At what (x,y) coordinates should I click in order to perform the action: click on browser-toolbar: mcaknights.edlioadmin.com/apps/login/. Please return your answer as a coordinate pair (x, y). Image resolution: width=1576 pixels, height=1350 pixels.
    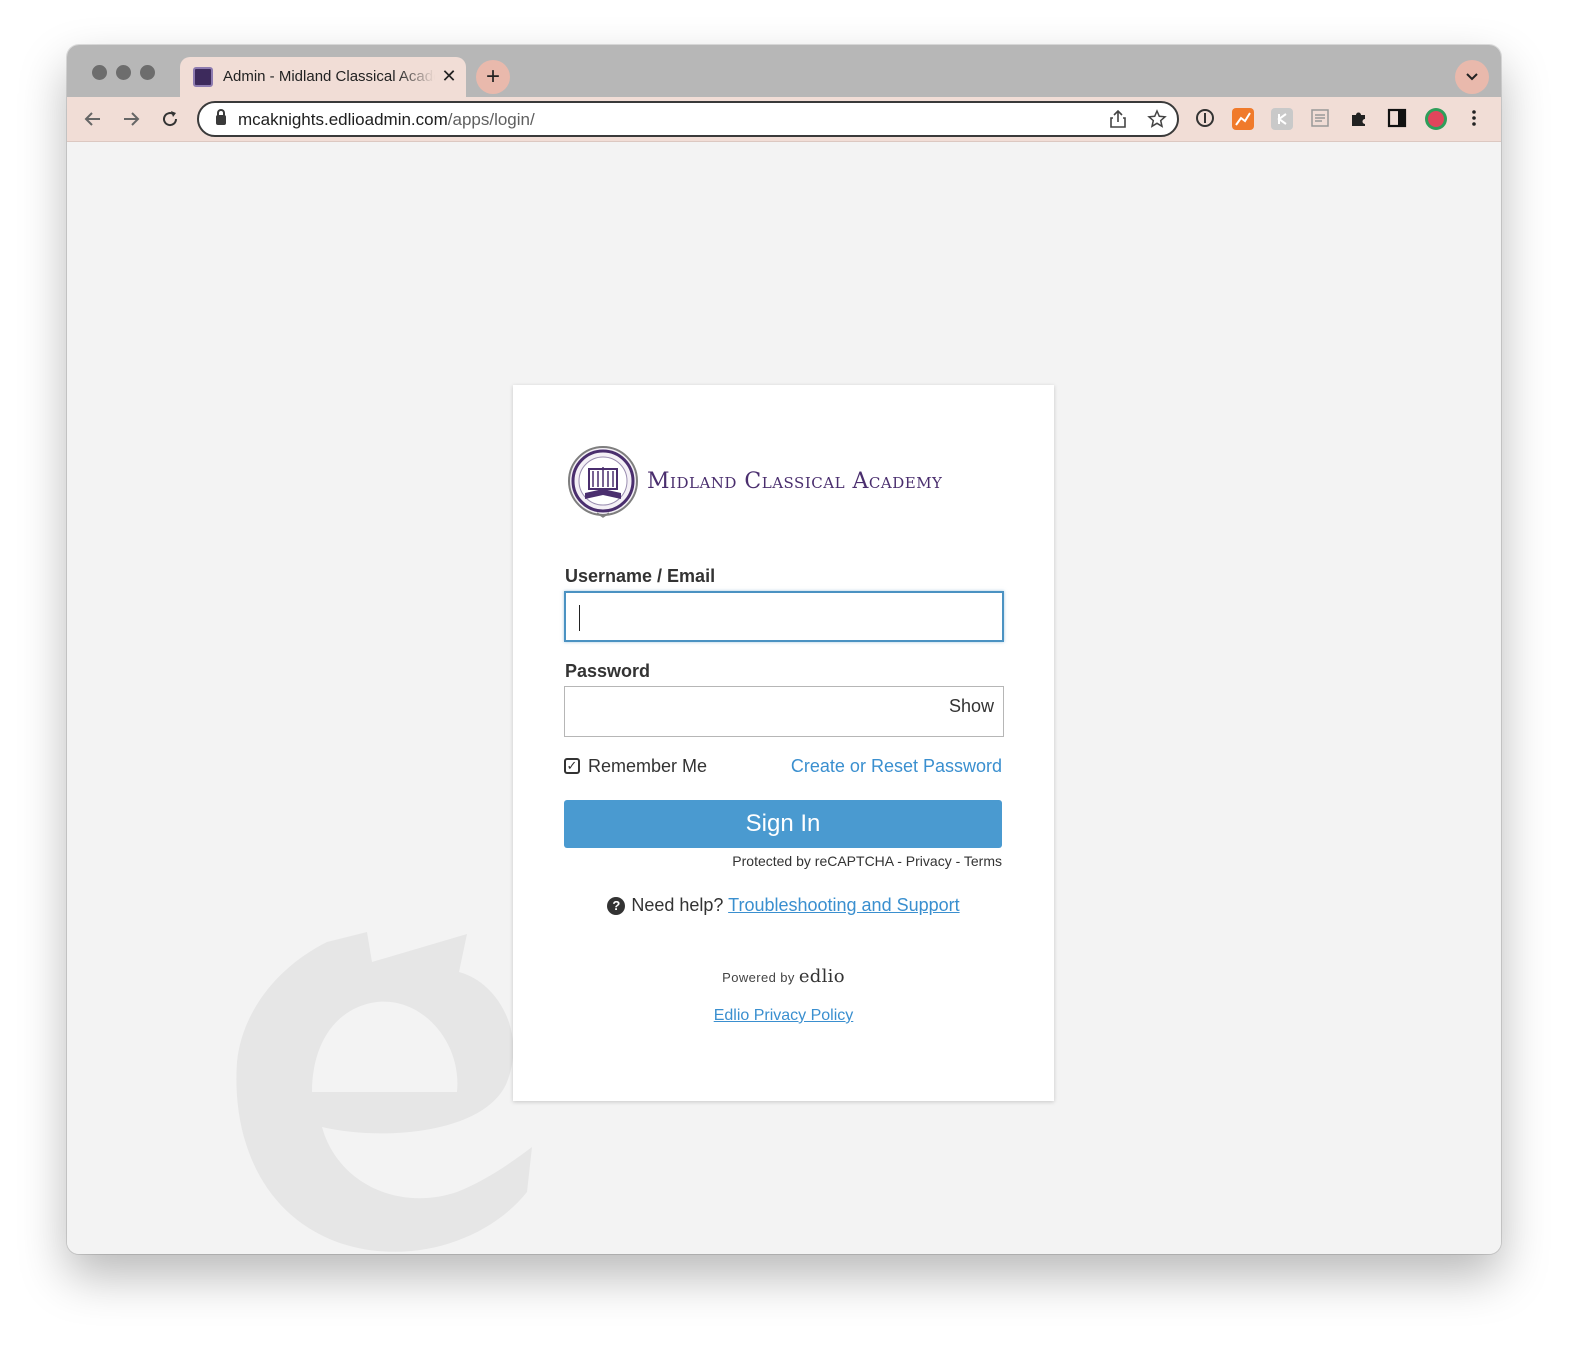
    Looking at the image, I should click on (784, 119).